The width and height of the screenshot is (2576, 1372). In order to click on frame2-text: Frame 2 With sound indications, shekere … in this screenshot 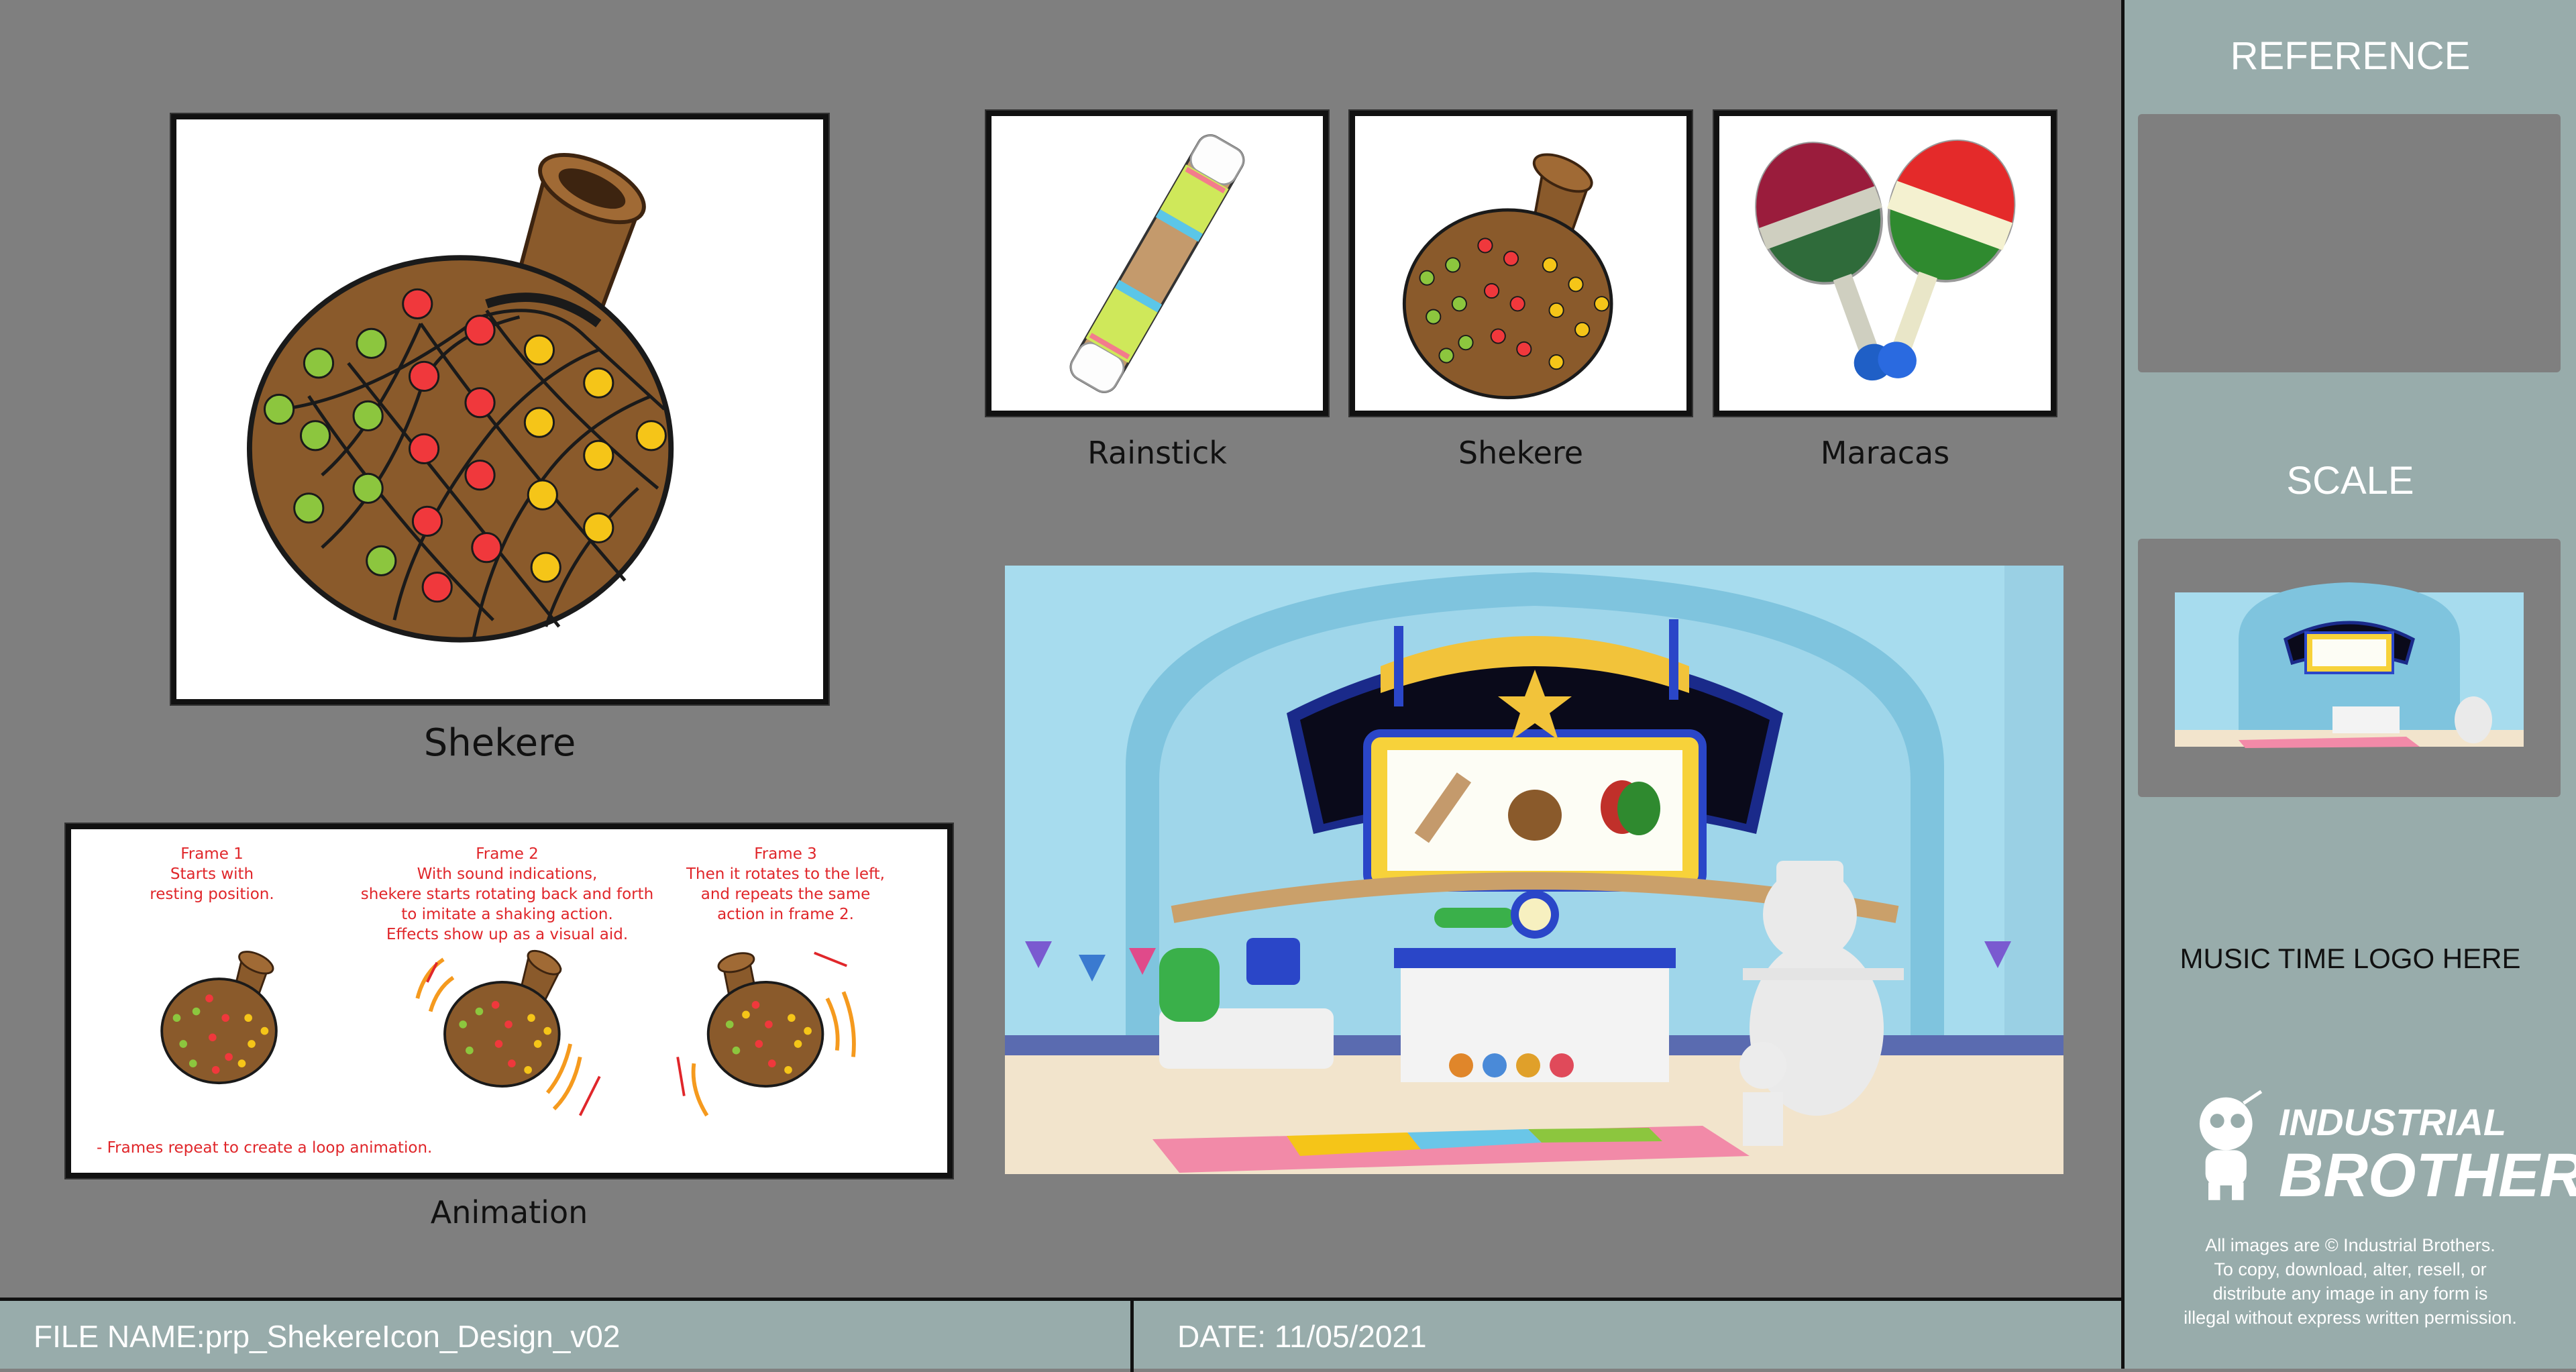, I will do `click(507, 894)`.